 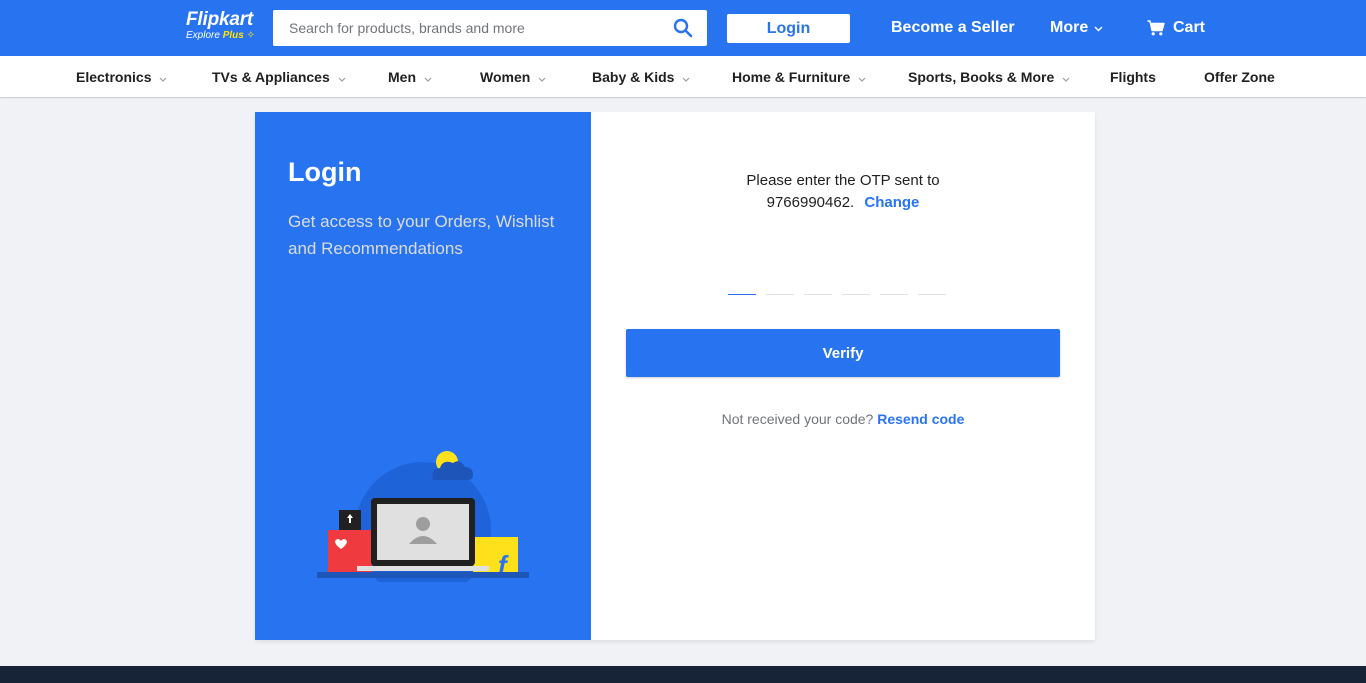 I want to click on category-men: Men, so click(x=410, y=77).